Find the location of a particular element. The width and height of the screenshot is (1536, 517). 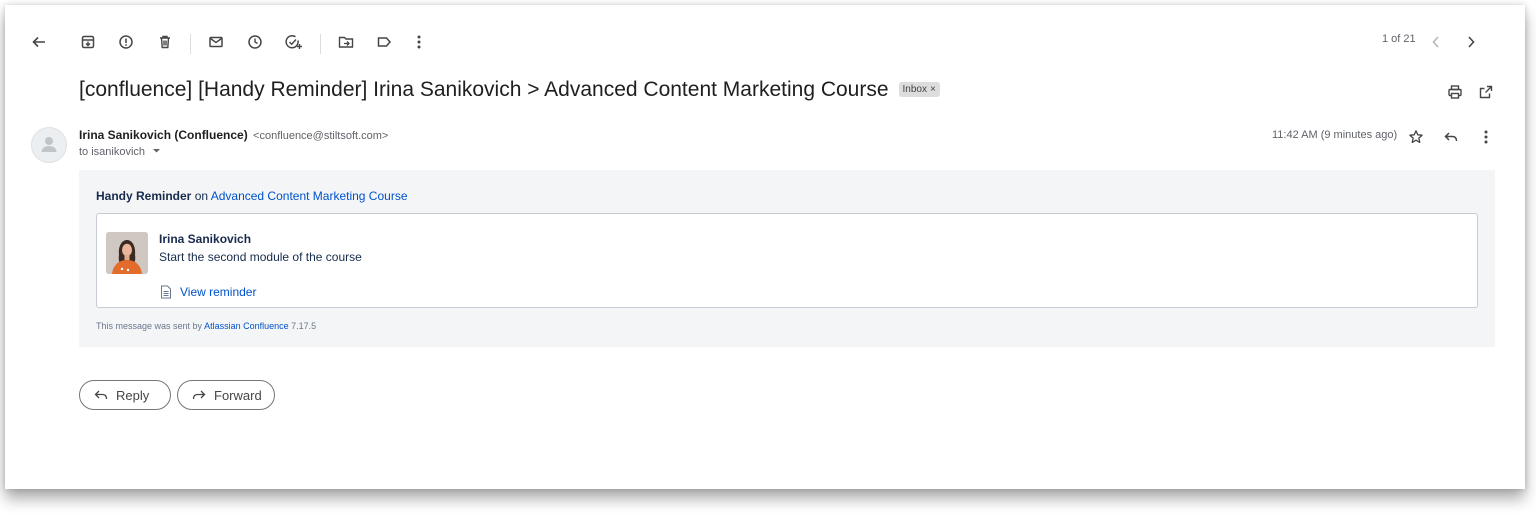

open-in-new-window-icon is located at coordinates (1486, 92).